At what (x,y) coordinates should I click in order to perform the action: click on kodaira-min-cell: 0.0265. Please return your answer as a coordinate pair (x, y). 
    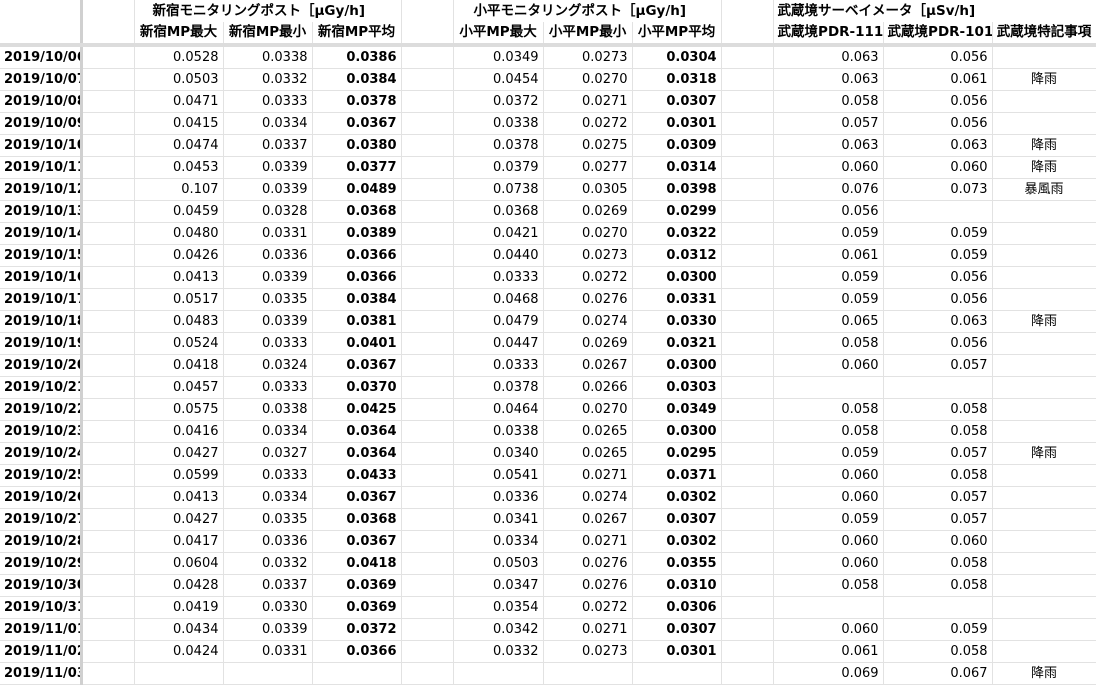
    Looking at the image, I should click on (588, 453).